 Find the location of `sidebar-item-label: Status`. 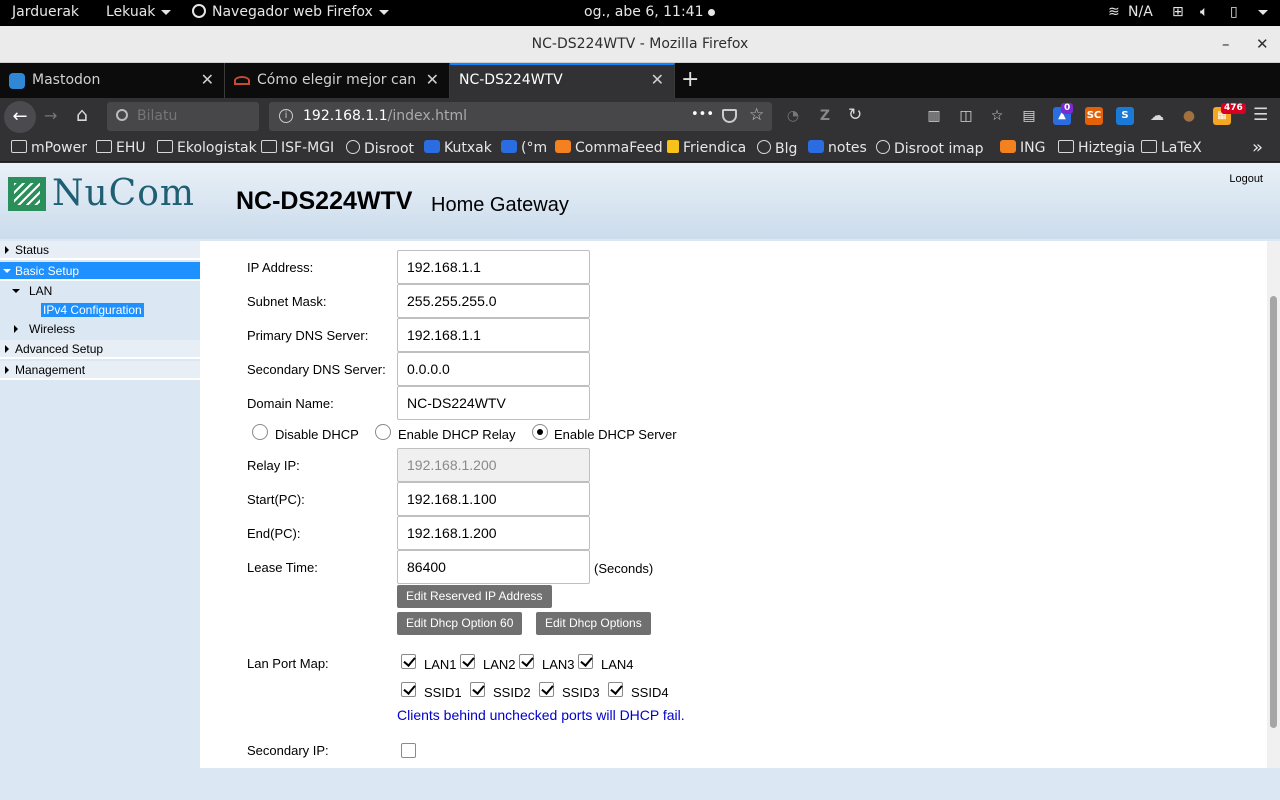

sidebar-item-label: Status is located at coordinates (32, 250).